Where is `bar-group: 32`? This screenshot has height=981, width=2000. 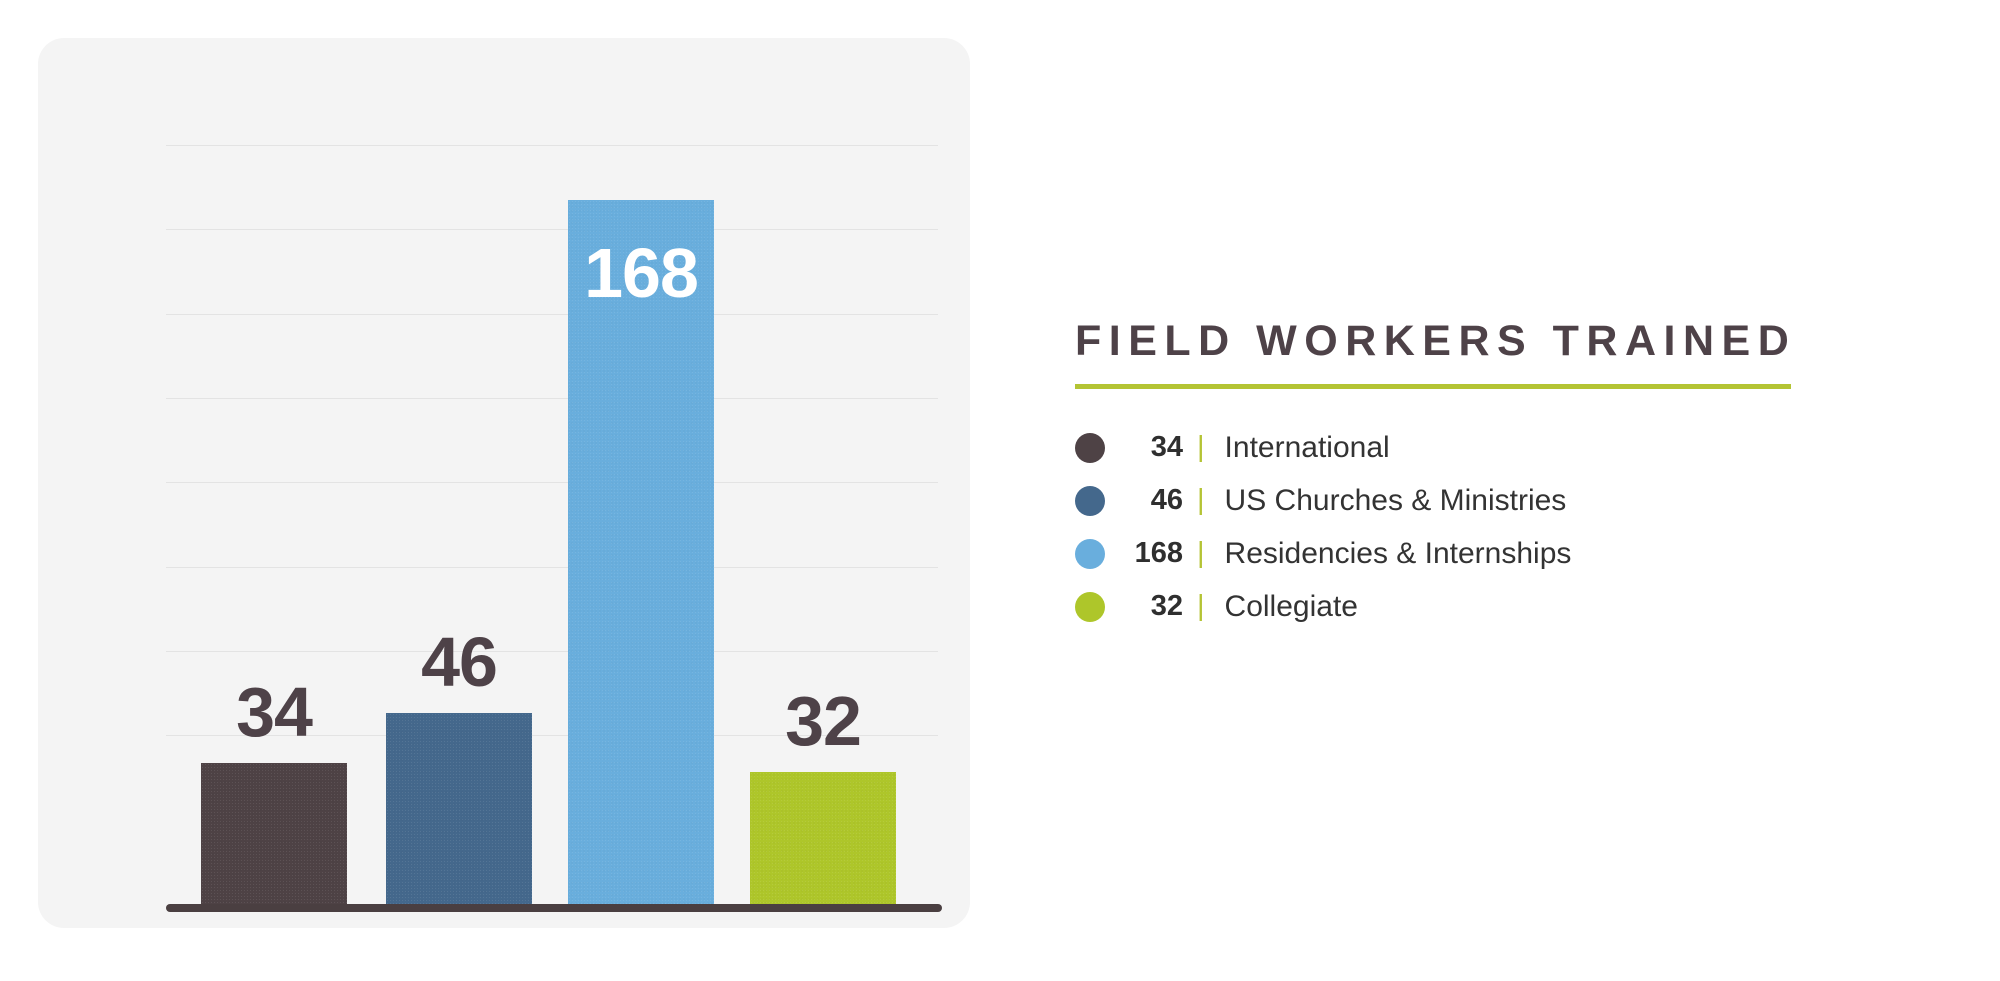 bar-group: 32 is located at coordinates (823, 503).